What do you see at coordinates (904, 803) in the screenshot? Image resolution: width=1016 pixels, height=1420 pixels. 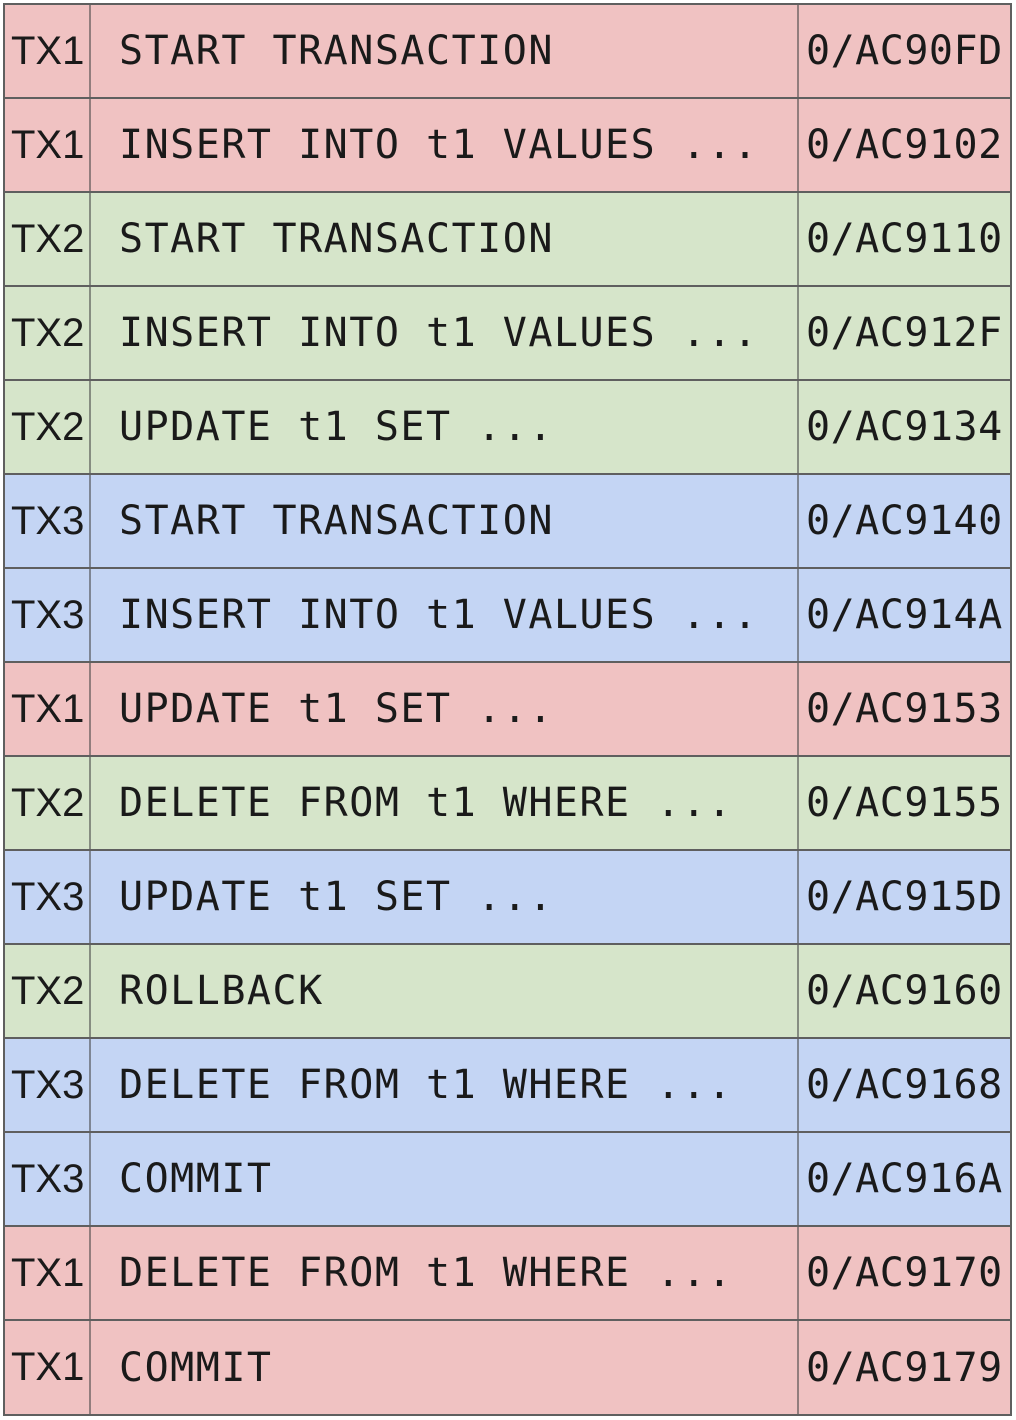 I see `lsn-value: 0/AC9155` at bounding box center [904, 803].